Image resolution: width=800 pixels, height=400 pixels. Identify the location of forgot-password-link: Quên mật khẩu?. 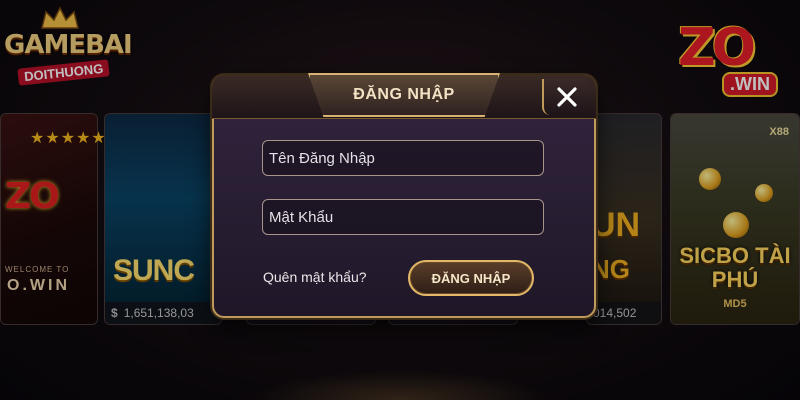
(315, 277).